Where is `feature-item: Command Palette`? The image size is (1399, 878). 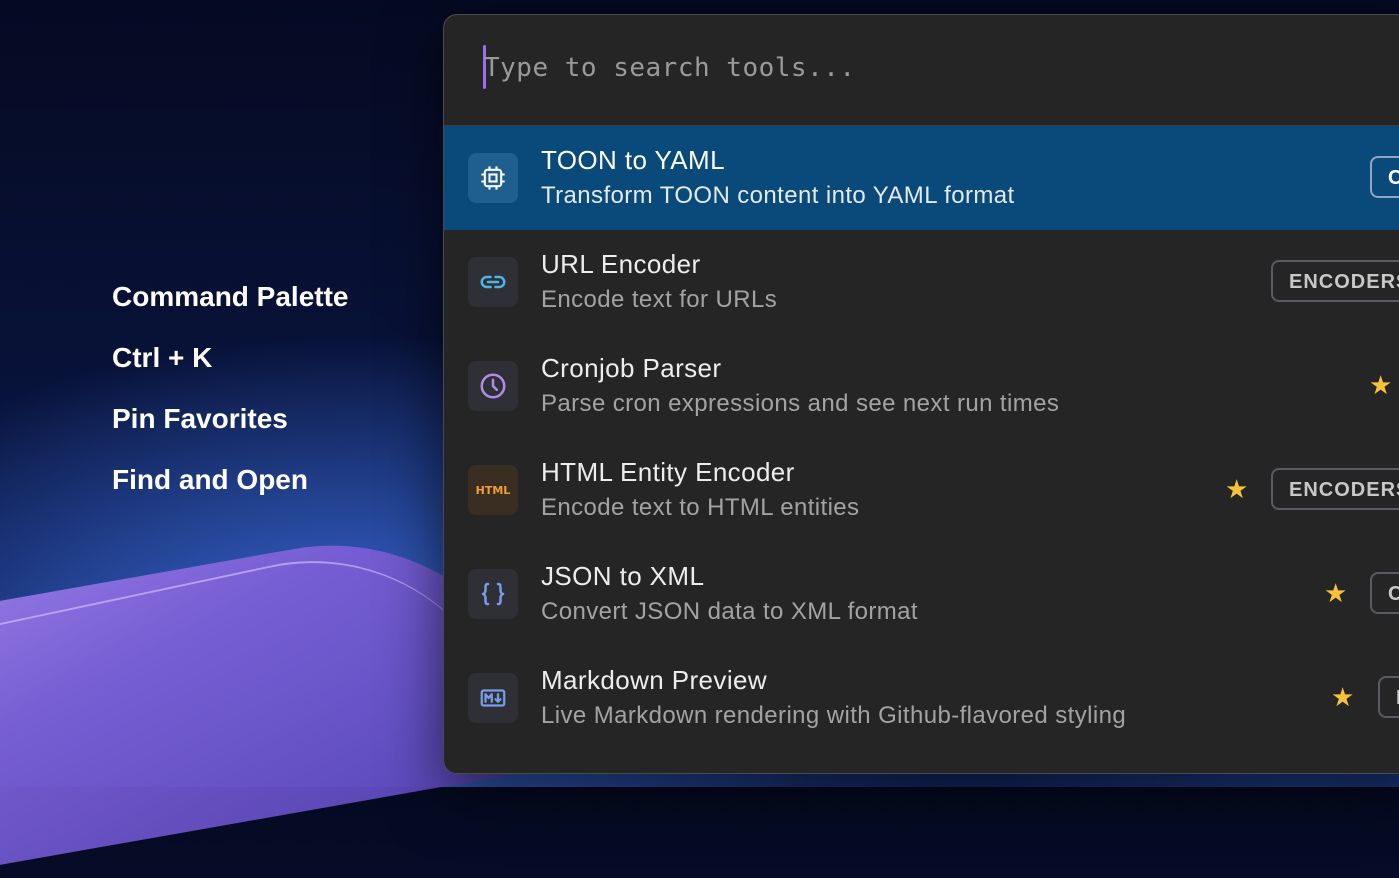
feature-item: Command Palette is located at coordinates (230, 296).